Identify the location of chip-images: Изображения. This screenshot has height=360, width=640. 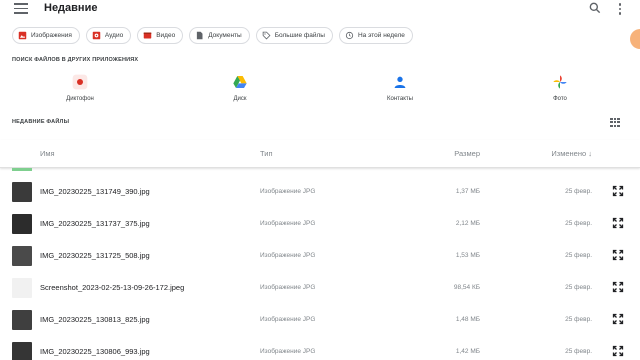
(46, 35).